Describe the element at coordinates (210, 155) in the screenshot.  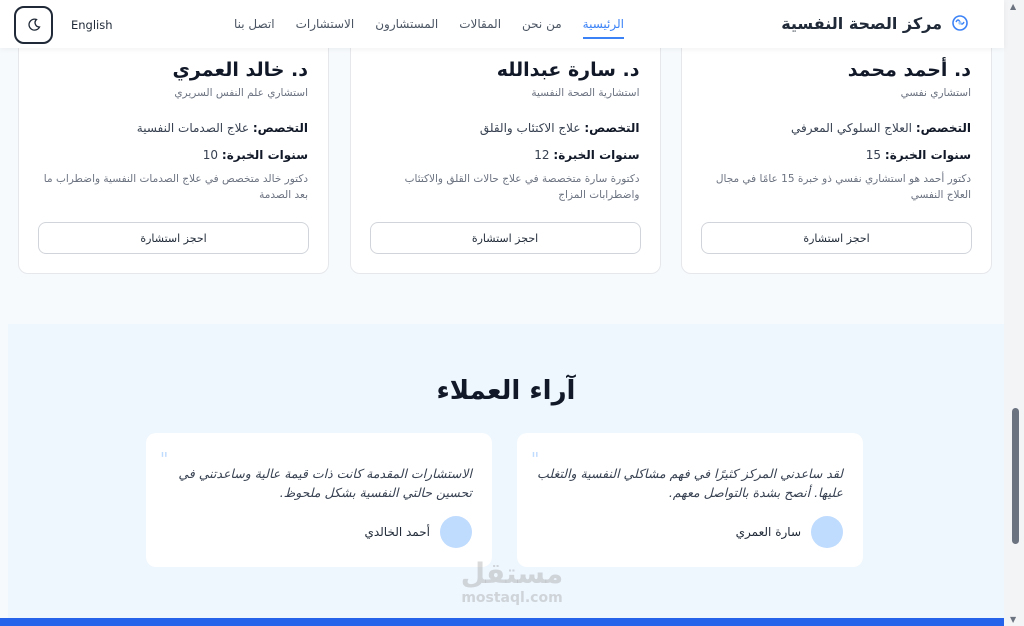
I see `years-value: 10` at that location.